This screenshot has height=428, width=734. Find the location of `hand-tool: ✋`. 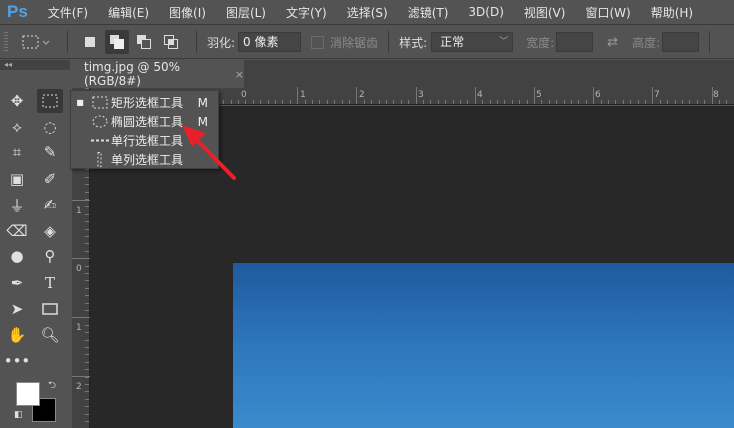

hand-tool: ✋ is located at coordinates (17, 335).